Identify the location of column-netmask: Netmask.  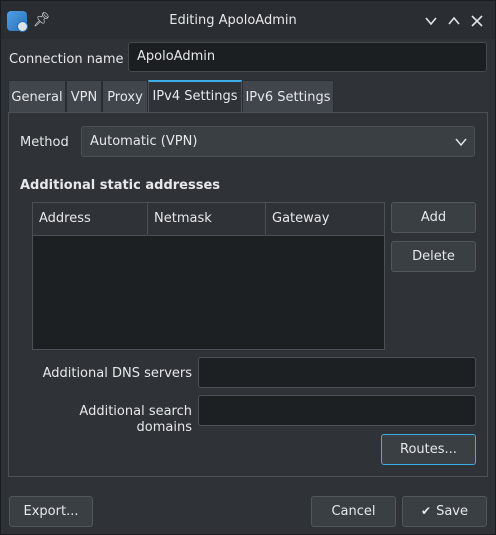
(207, 218).